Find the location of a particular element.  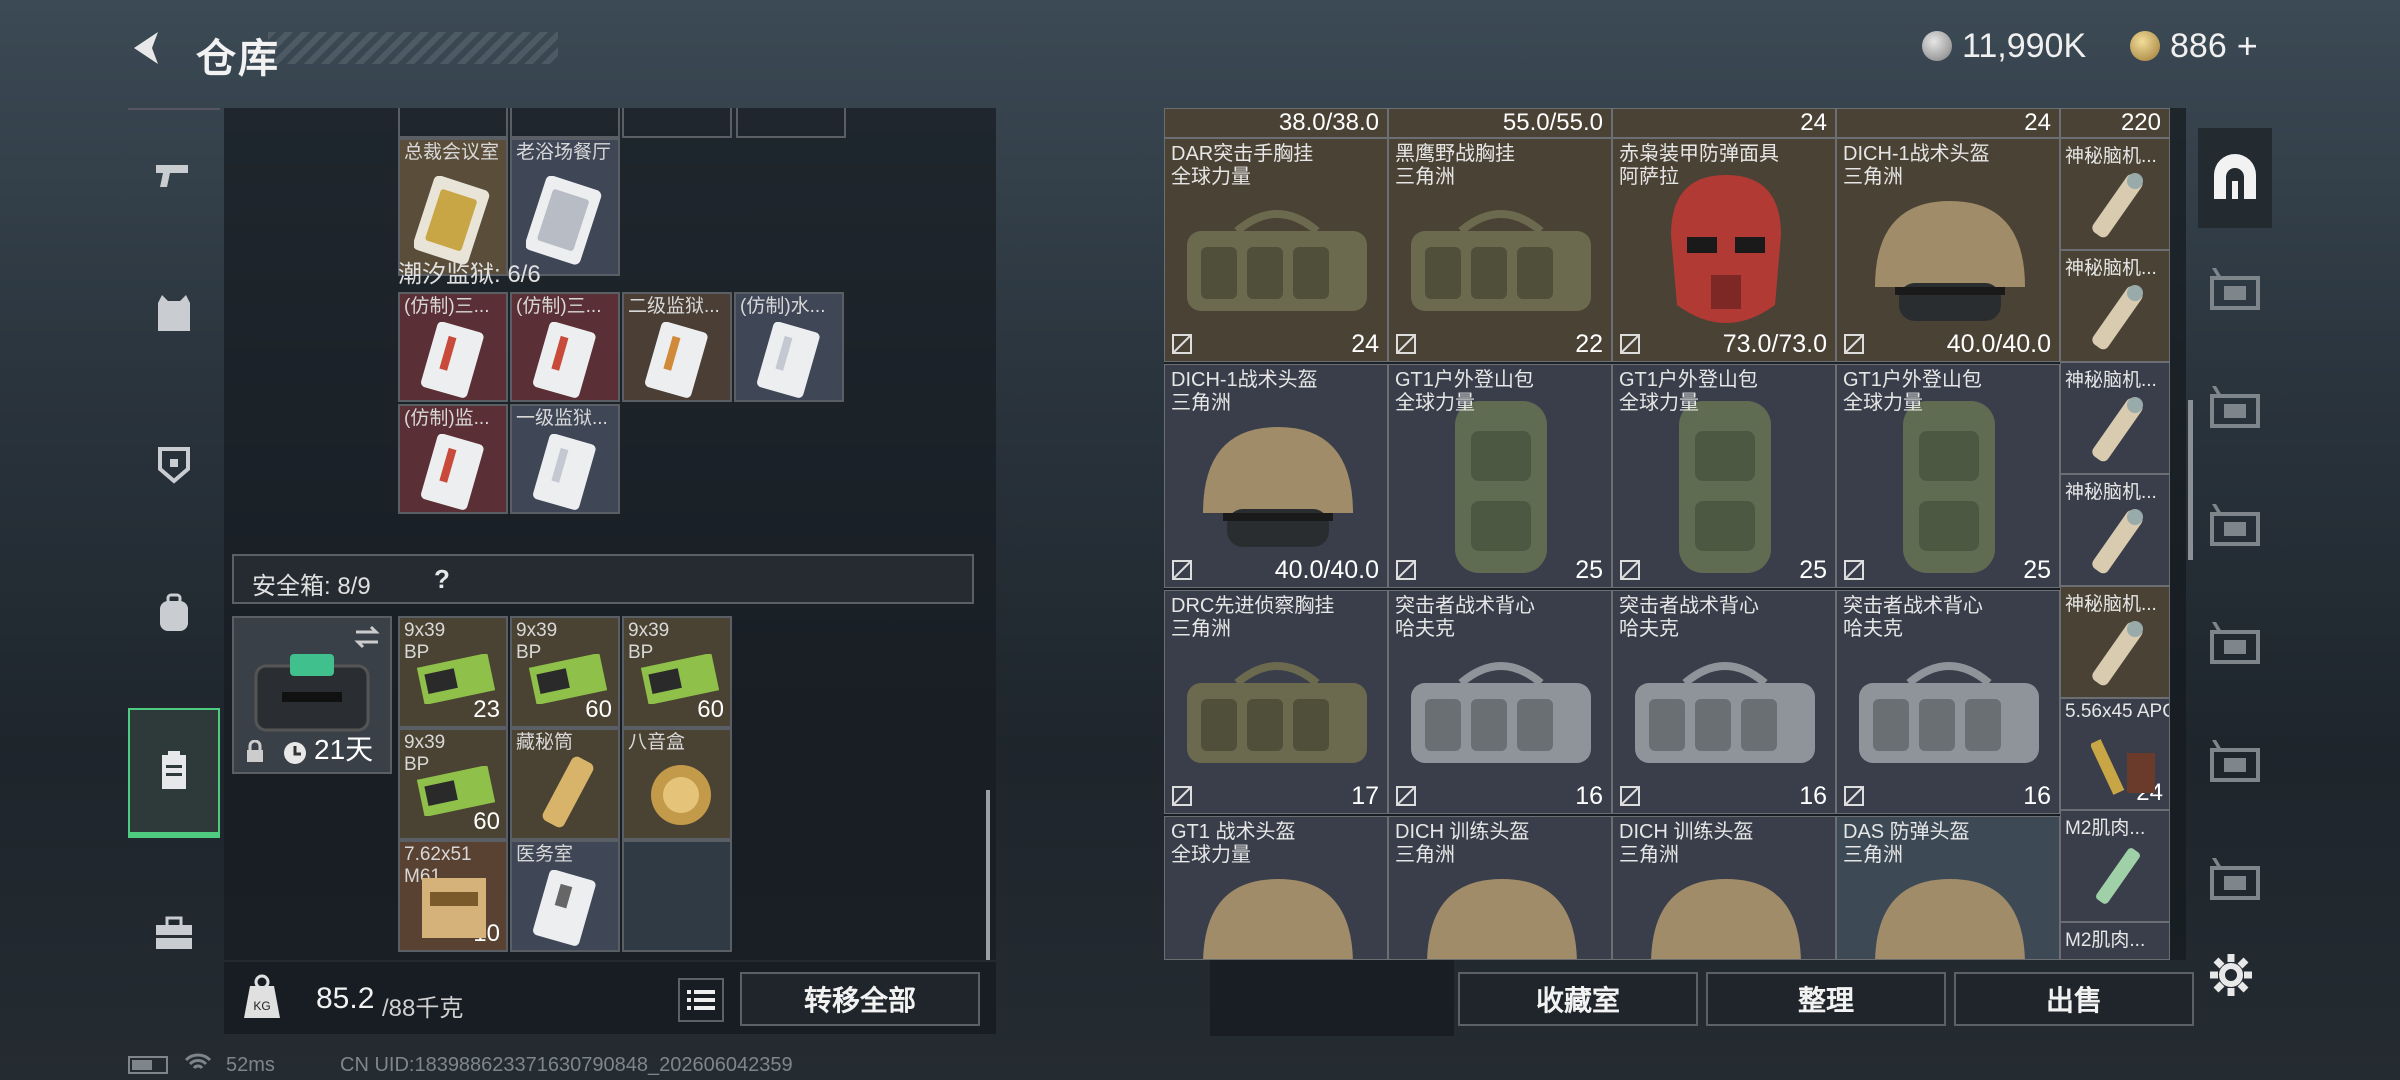

item-value: 25 is located at coordinates (1813, 570).